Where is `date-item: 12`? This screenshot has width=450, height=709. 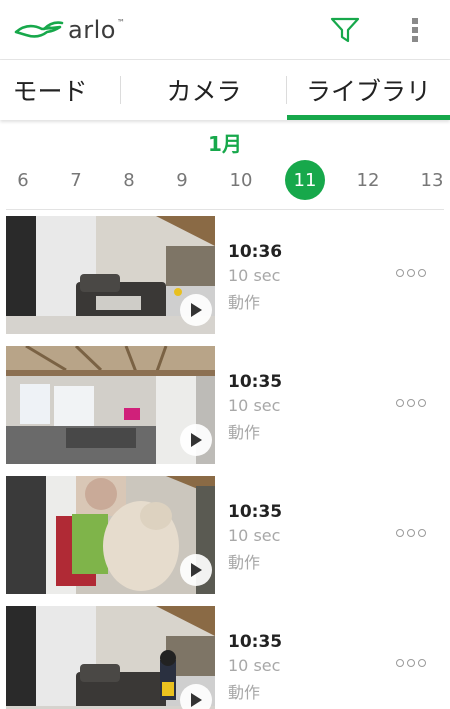
date-item: 12 is located at coordinates (368, 180).